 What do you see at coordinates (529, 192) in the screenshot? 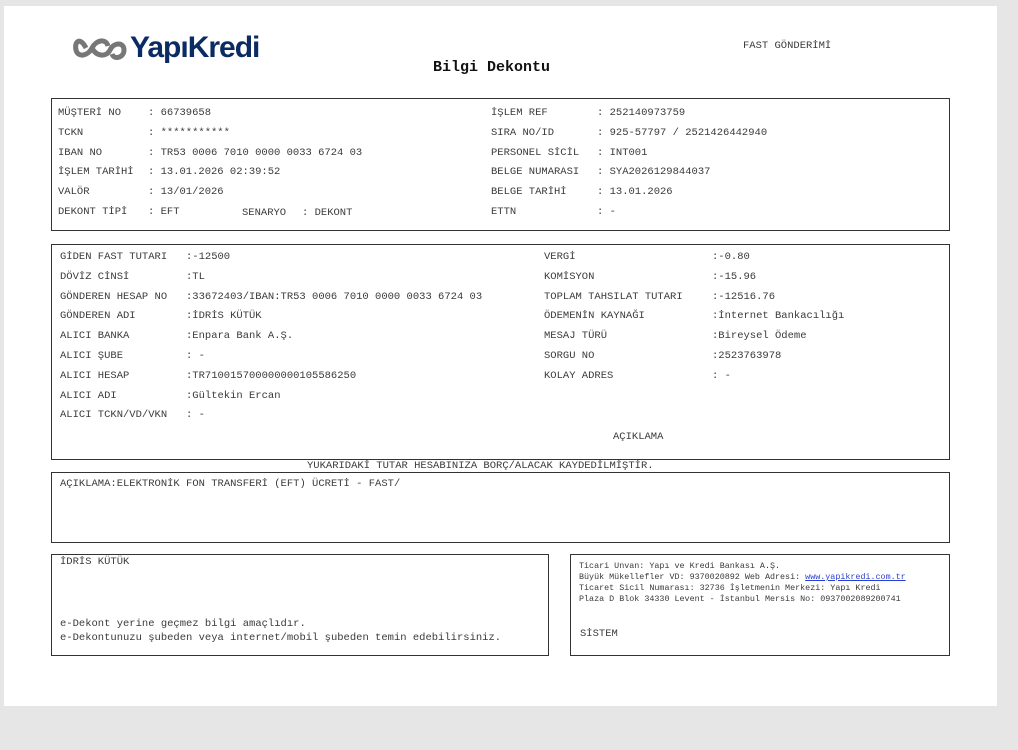
I see `field-label: BELGE TARİHİ` at bounding box center [529, 192].